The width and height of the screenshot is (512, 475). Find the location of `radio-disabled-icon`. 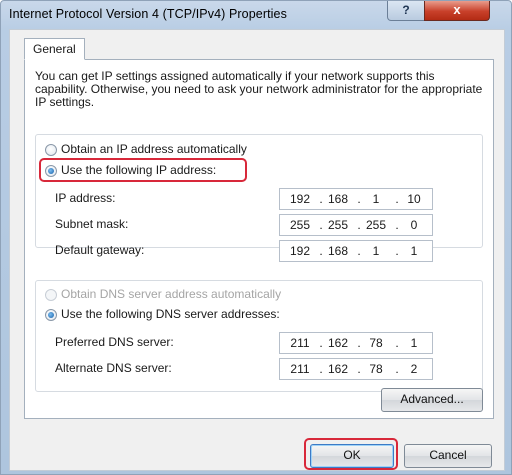

radio-disabled-icon is located at coordinates (51, 295).